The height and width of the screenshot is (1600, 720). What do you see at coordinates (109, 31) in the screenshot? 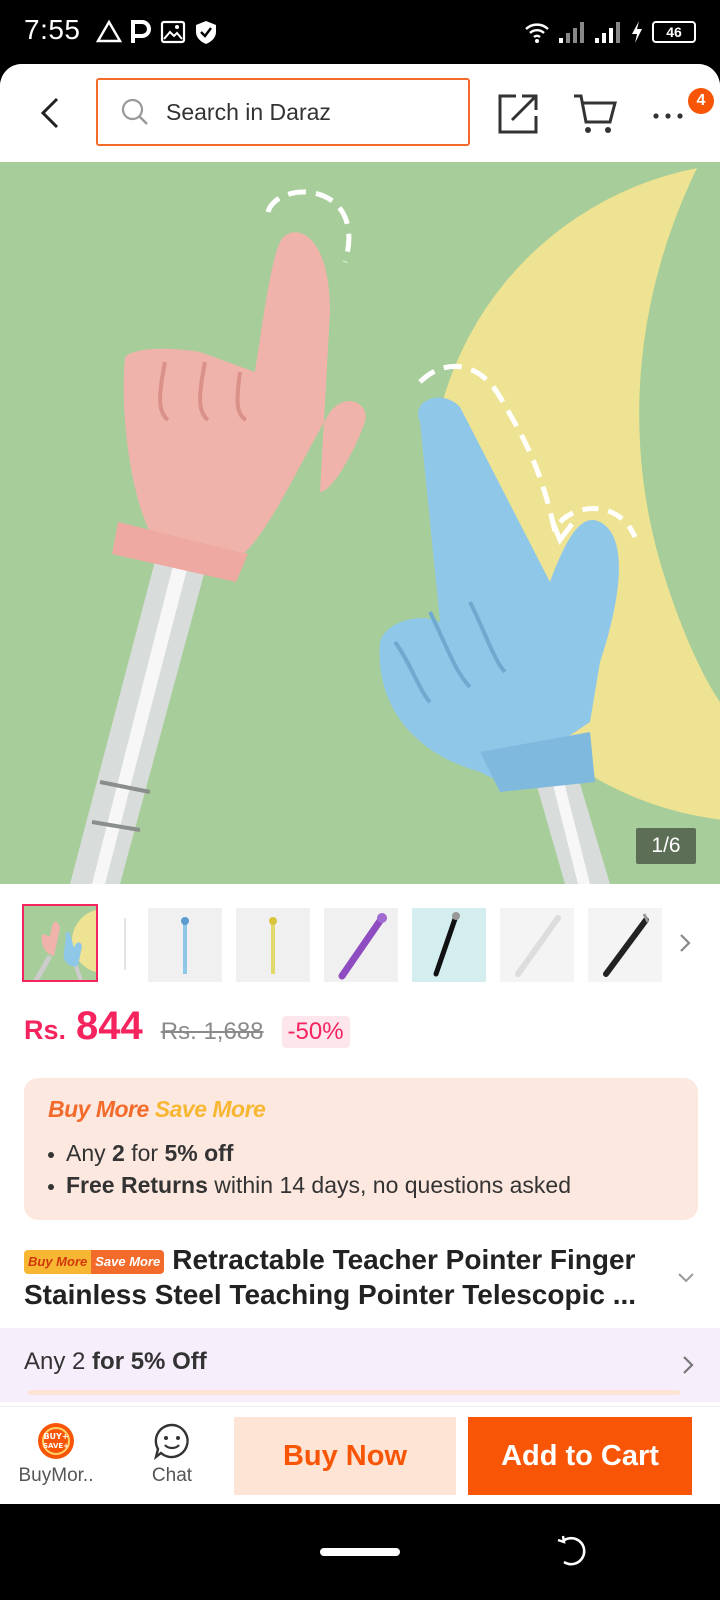
I see `warning-triangle-icon` at bounding box center [109, 31].